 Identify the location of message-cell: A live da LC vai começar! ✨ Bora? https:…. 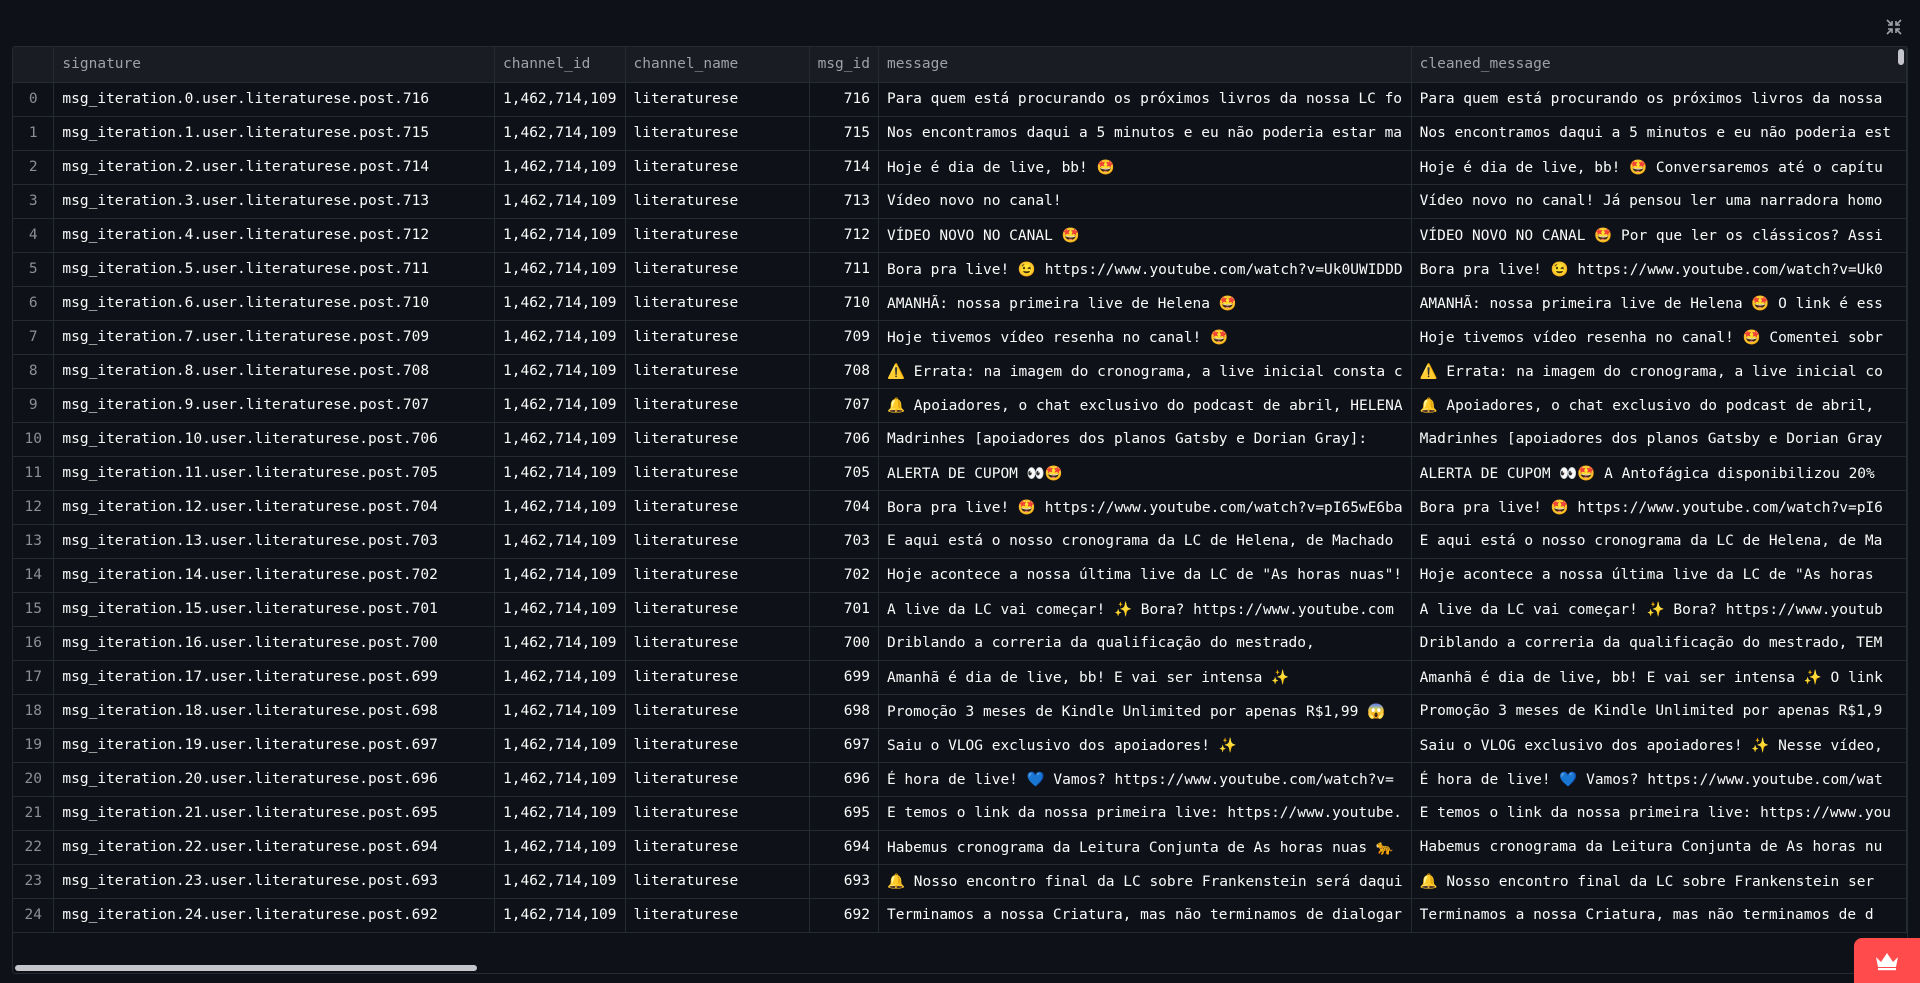
(1145, 609).